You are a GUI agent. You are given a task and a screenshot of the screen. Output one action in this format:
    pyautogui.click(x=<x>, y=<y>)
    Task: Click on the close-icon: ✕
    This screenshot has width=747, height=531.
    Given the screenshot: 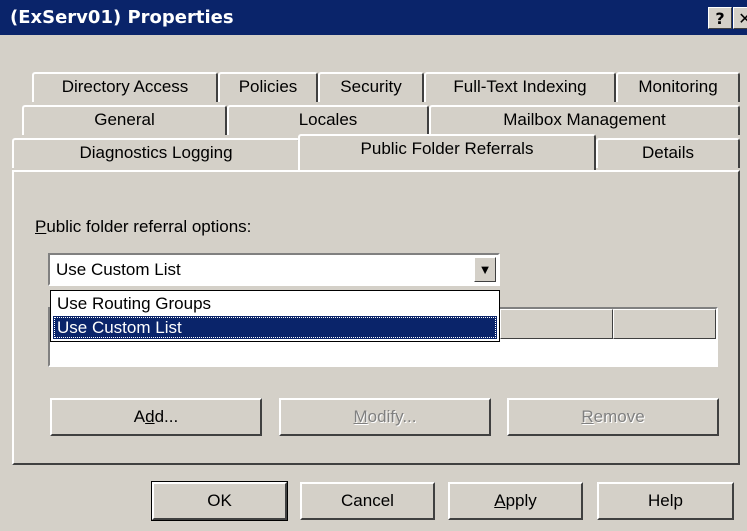 What is the action you would take?
    pyautogui.click(x=740, y=18)
    